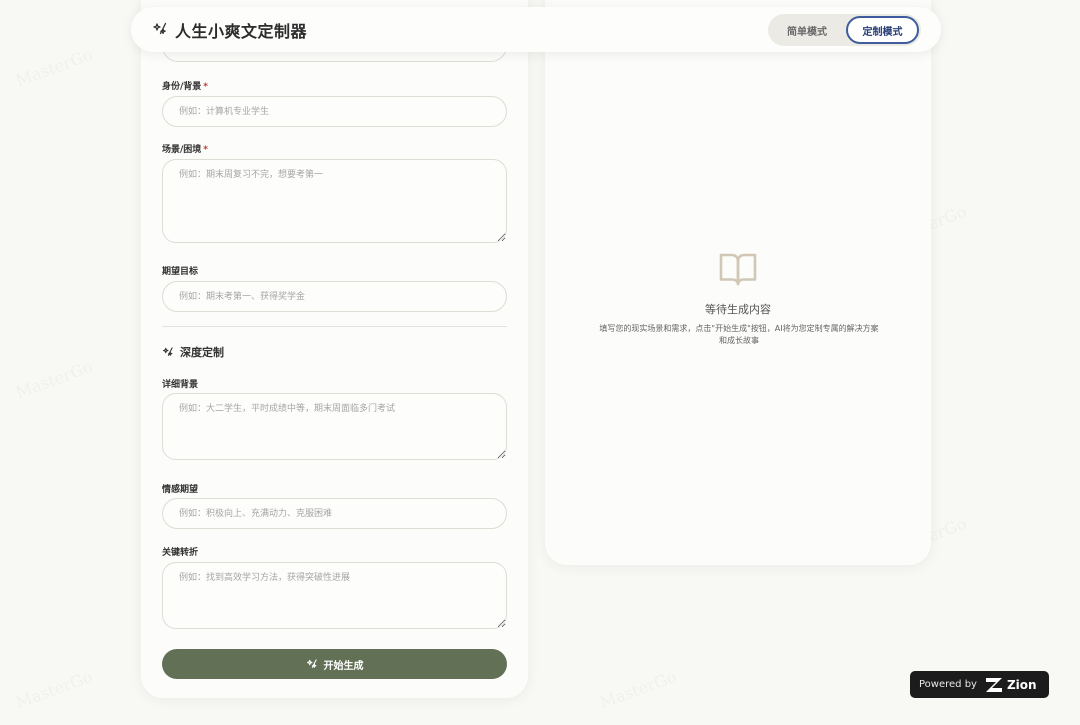 The height and width of the screenshot is (725, 1080). Describe the element at coordinates (948, 684) in the screenshot. I see `powered-by-text: Powered by` at that location.